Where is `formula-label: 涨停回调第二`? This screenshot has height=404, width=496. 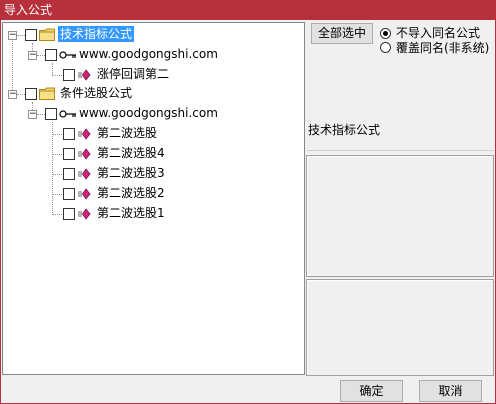 formula-label: 涨停回调第二 is located at coordinates (133, 74).